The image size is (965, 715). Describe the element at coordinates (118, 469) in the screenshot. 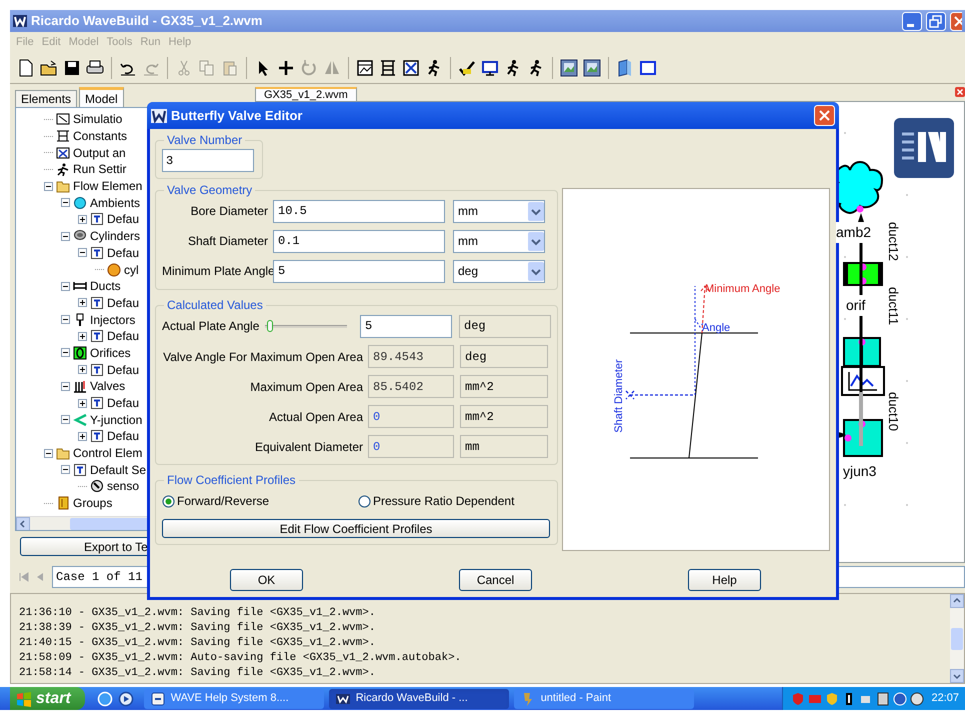

I see `tree-item: Default Se` at that location.